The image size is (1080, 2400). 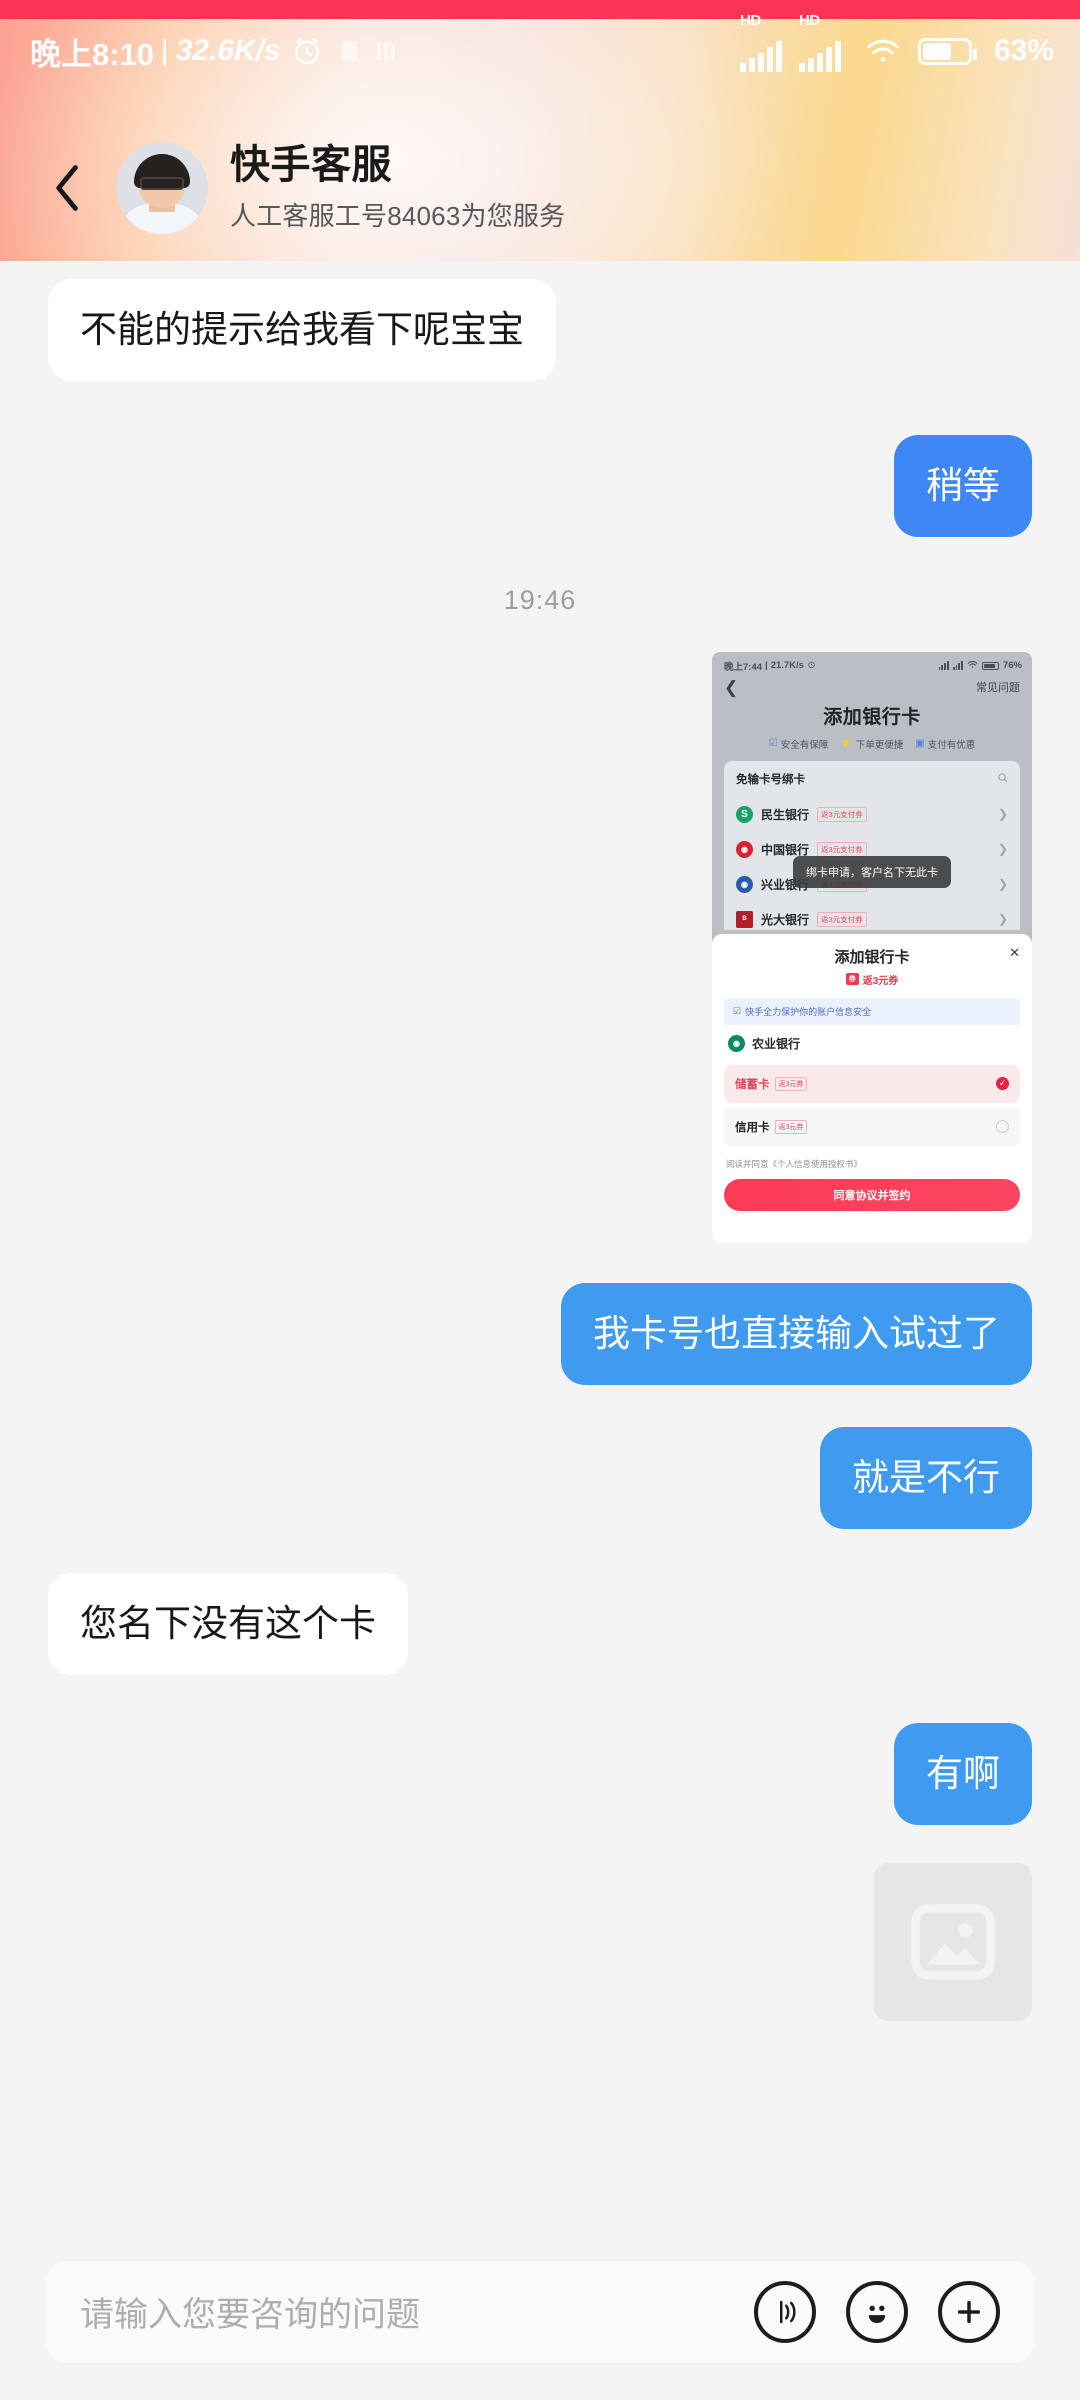 What do you see at coordinates (398, 215) in the screenshot?
I see `agent-subtitle: 人工客服工号84063为您服务` at bounding box center [398, 215].